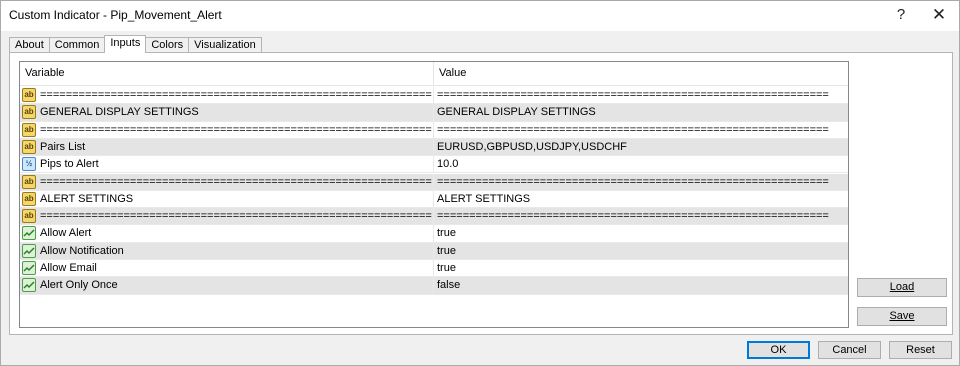 The image size is (960, 366). I want to click on table-row: Alert Only Once false, so click(434, 286).